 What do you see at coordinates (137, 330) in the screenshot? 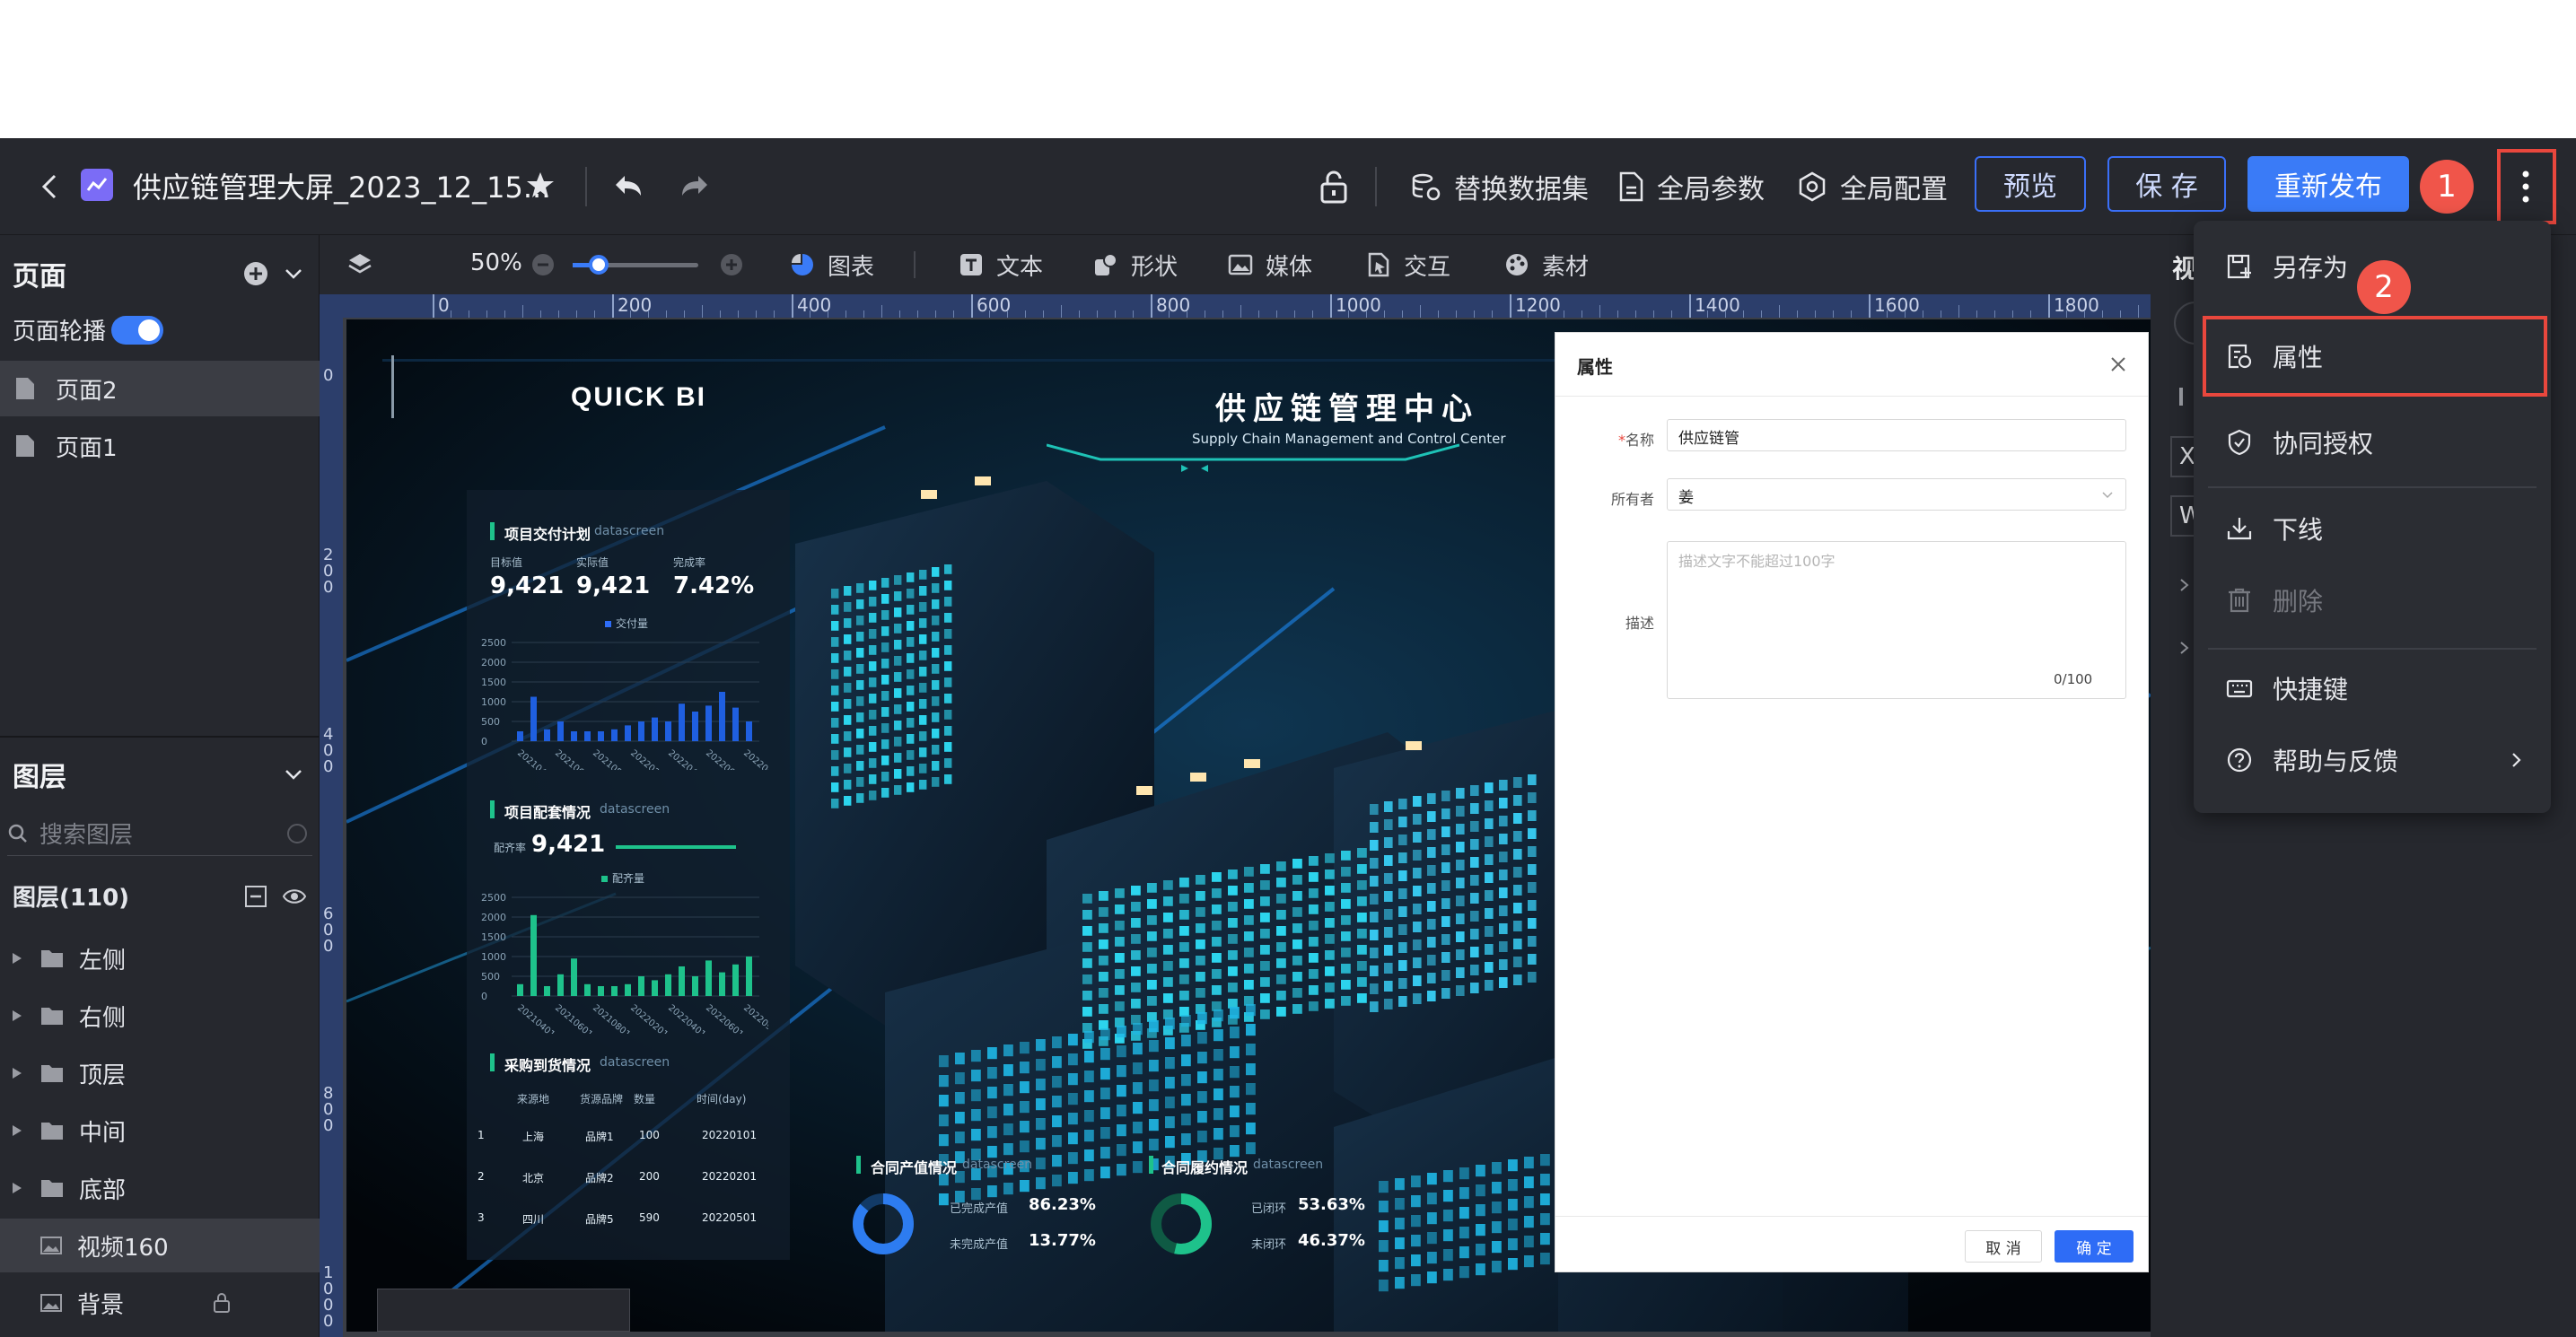
I see `page-carousel-toggle` at bounding box center [137, 330].